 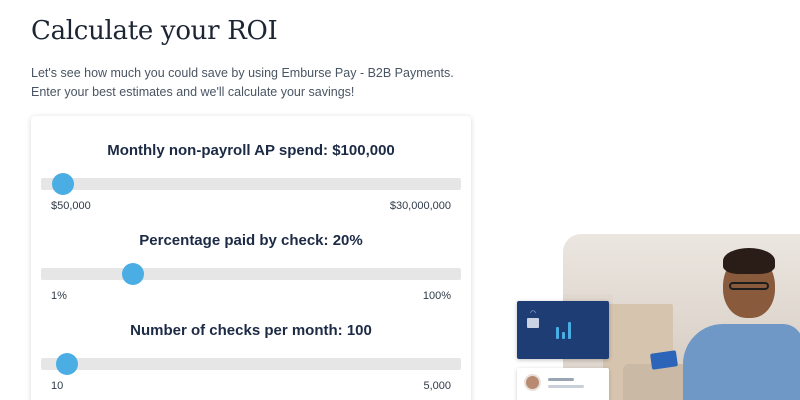 What do you see at coordinates (251, 330) in the screenshot?
I see `checks-per-month-label: Number of checks per month: 100` at bounding box center [251, 330].